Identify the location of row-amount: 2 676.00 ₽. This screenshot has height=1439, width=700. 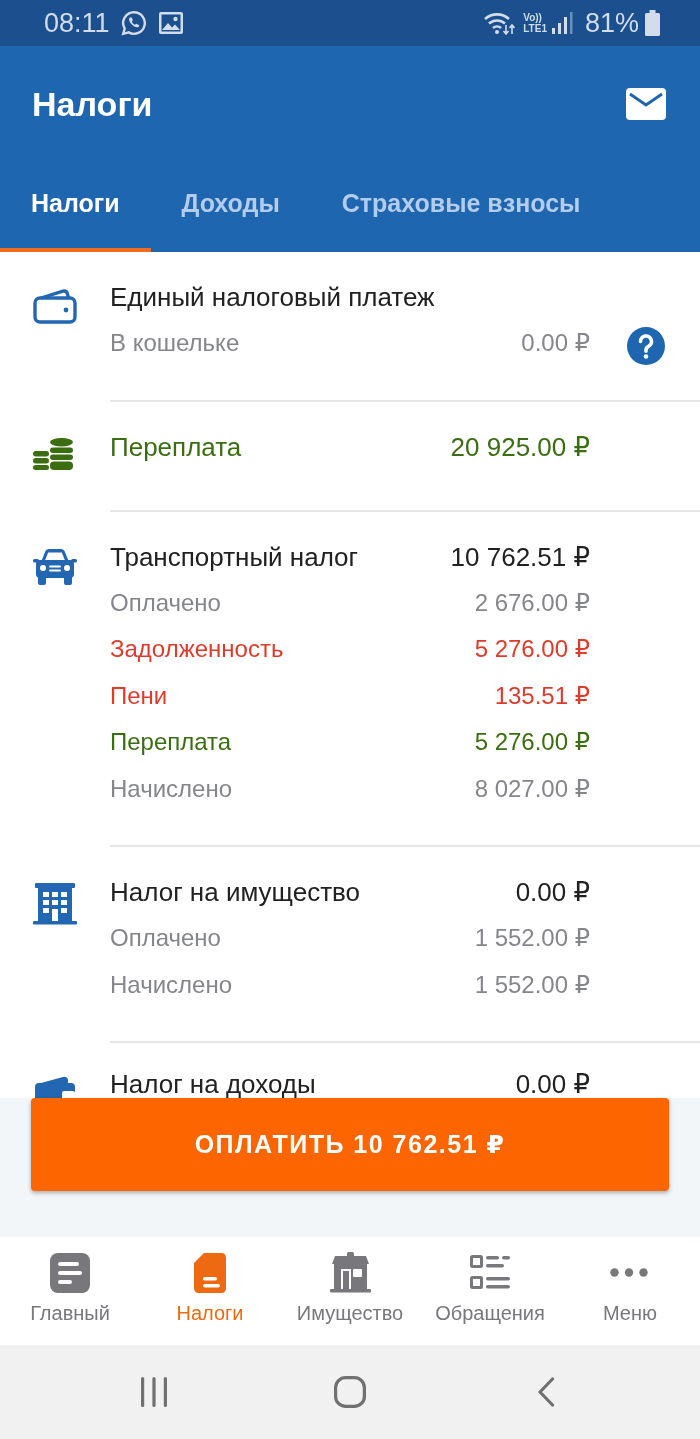
(532, 602).